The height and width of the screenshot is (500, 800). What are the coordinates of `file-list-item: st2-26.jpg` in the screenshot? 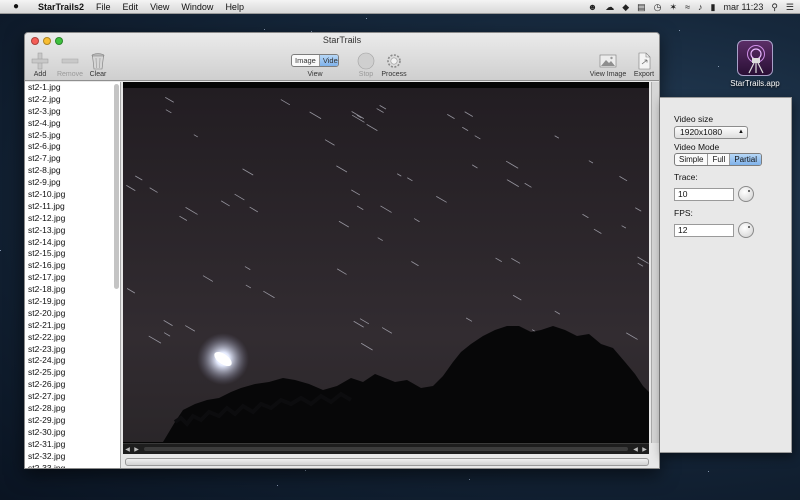 It's located at (72, 385).